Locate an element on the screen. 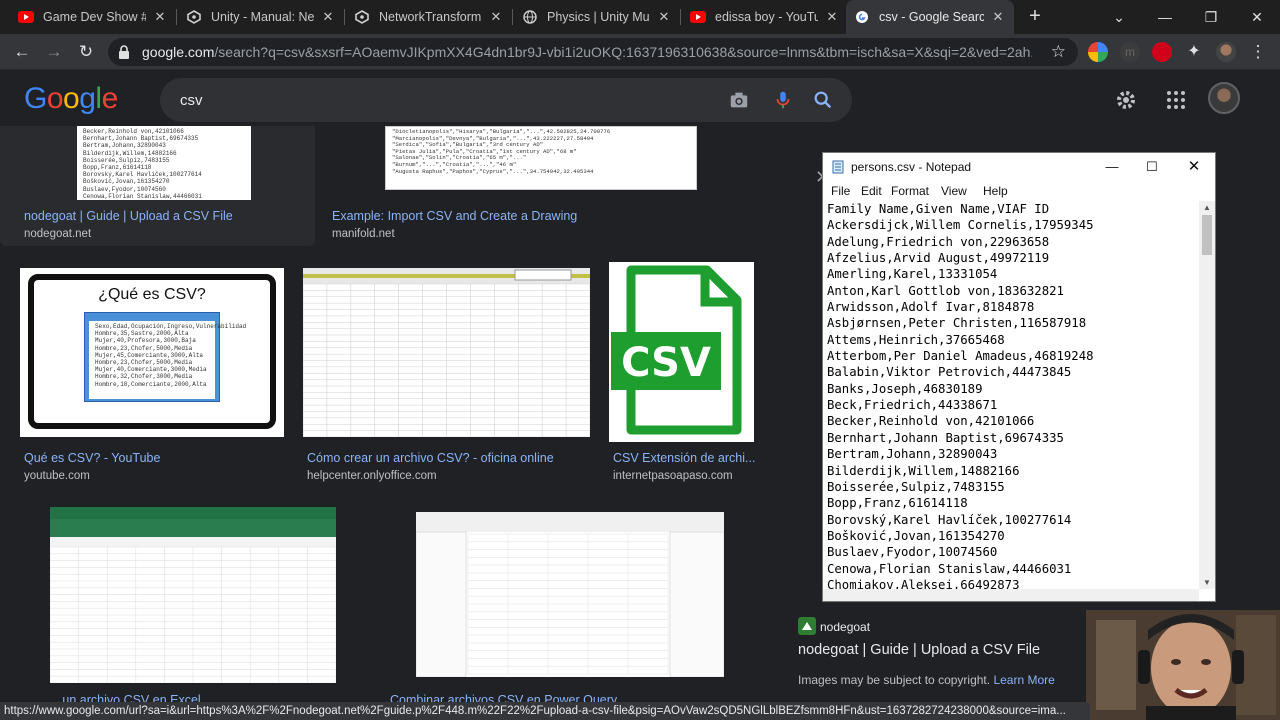 The height and width of the screenshot is (720, 1280). result-thumbnail: CSV is located at coordinates (681, 352).